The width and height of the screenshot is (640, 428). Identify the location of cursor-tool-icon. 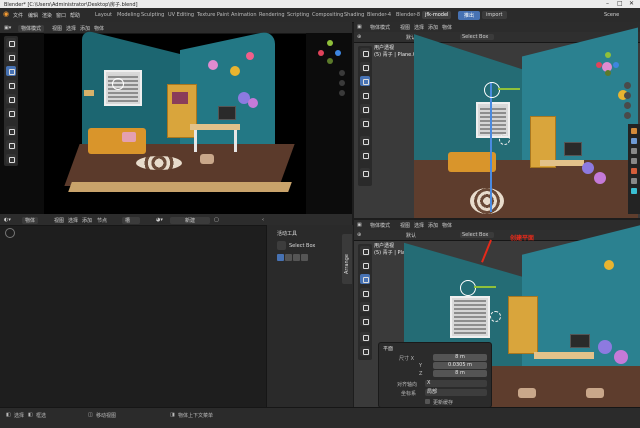
(11, 57).